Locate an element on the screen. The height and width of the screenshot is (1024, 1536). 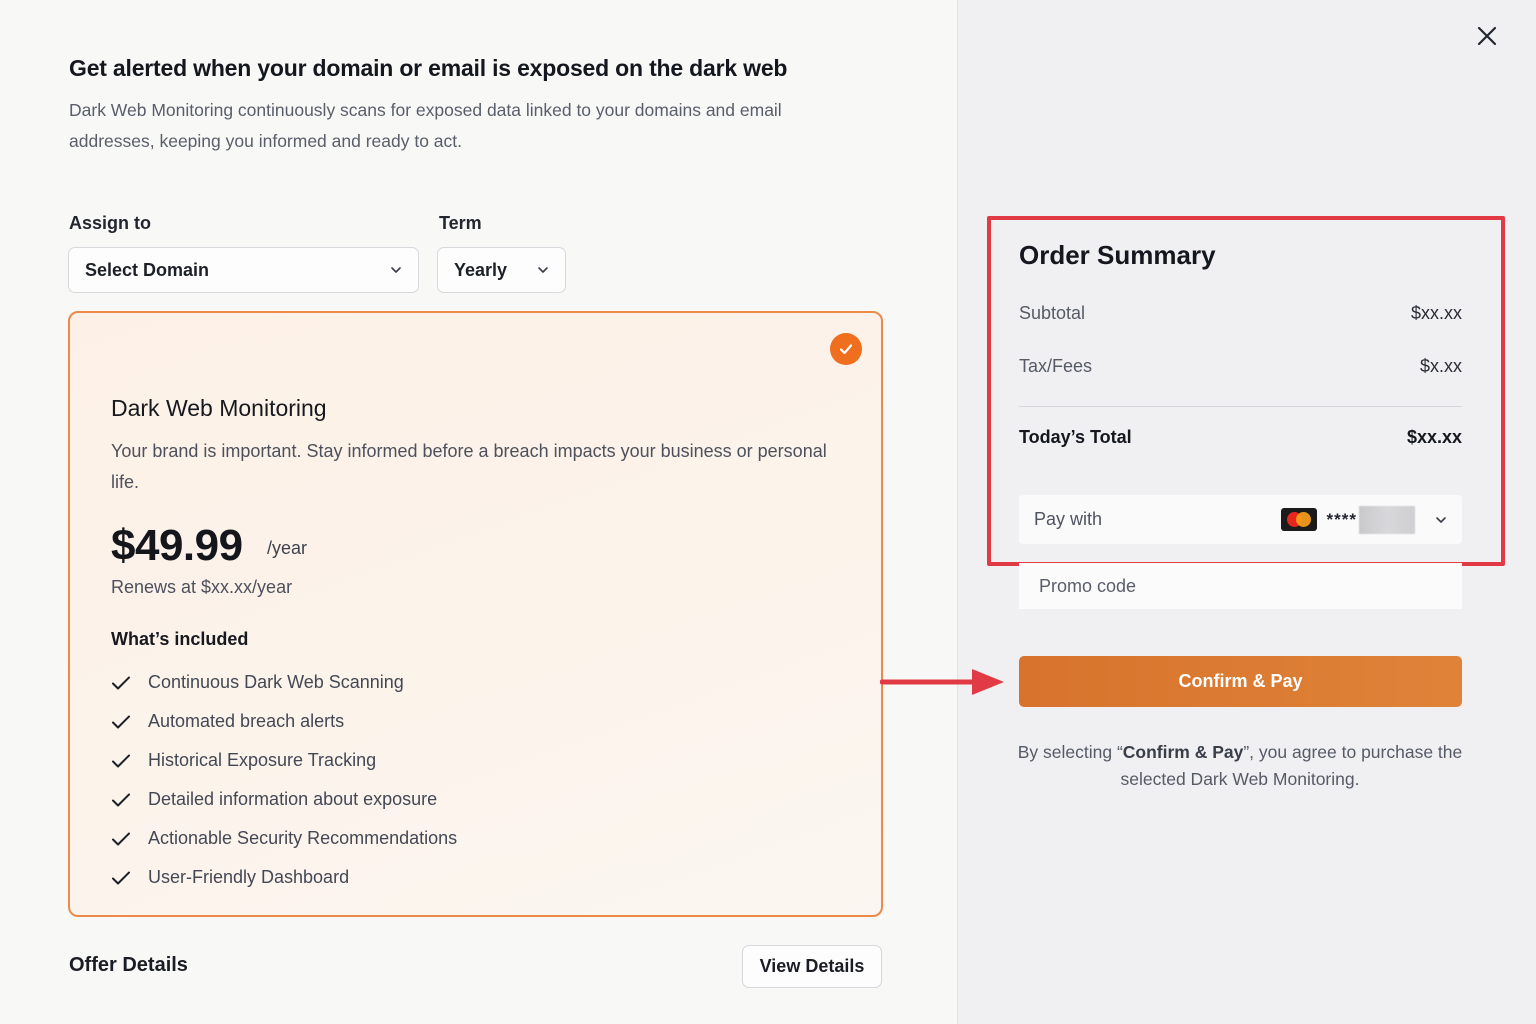
domain-select: Select Domain is located at coordinates (243, 270).